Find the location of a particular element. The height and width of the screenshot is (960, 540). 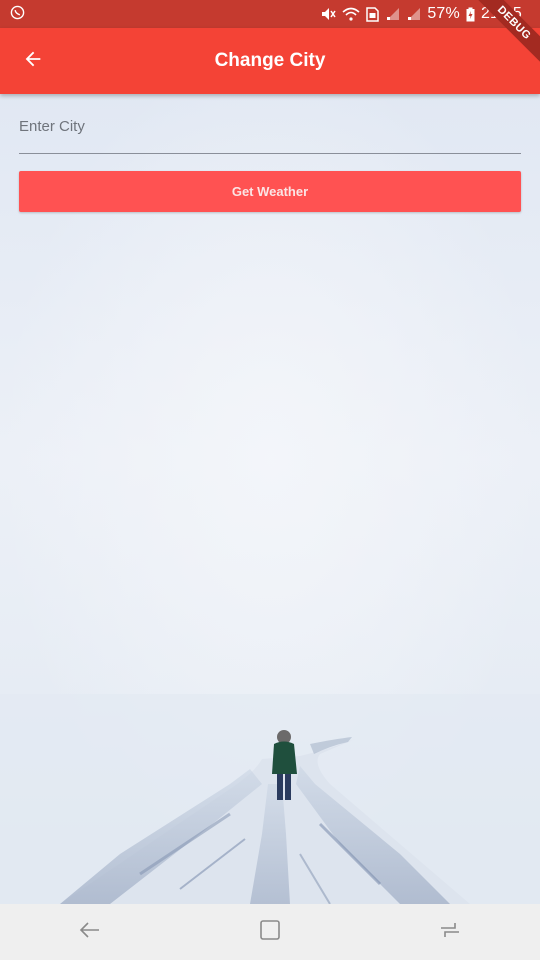

city-input is located at coordinates (270, 130).